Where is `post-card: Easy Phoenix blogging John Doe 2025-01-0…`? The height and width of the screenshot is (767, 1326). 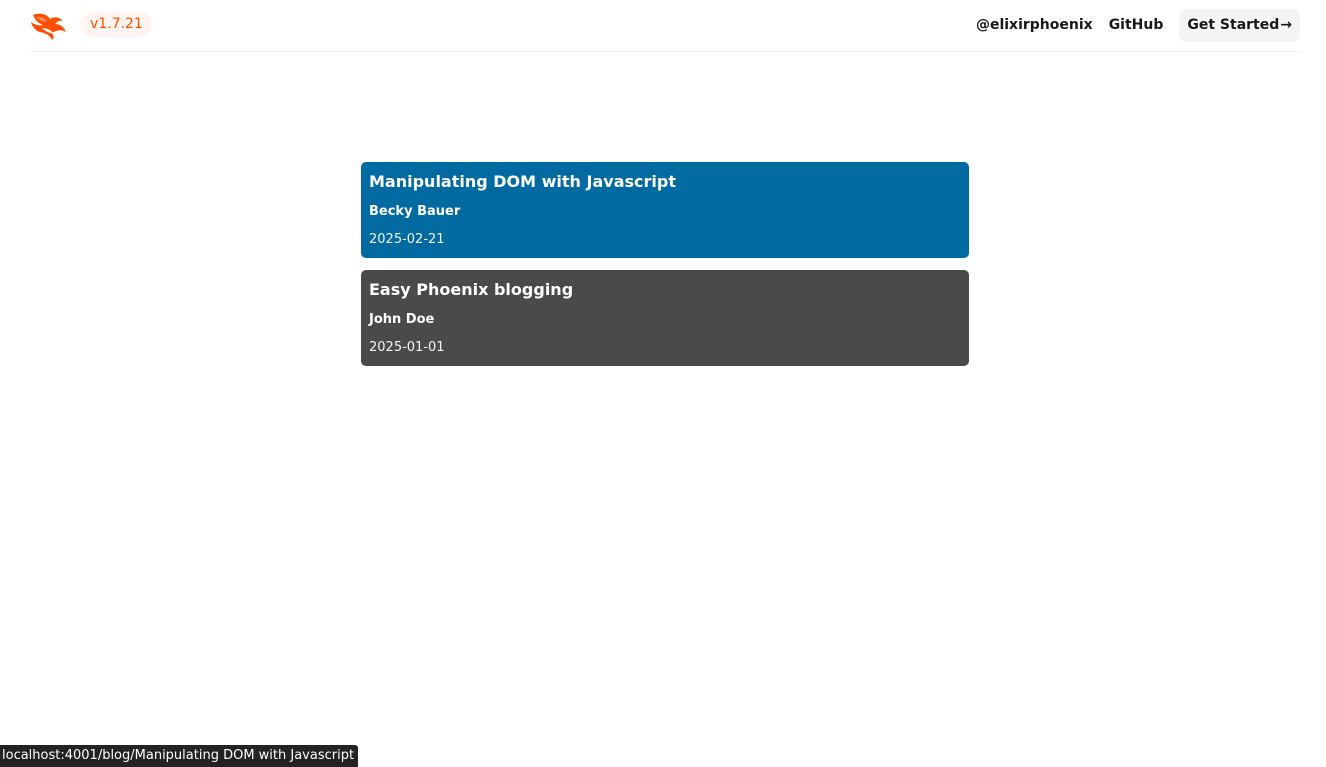
post-card: Easy Phoenix blogging John Doe 2025-01-0… is located at coordinates (665, 318).